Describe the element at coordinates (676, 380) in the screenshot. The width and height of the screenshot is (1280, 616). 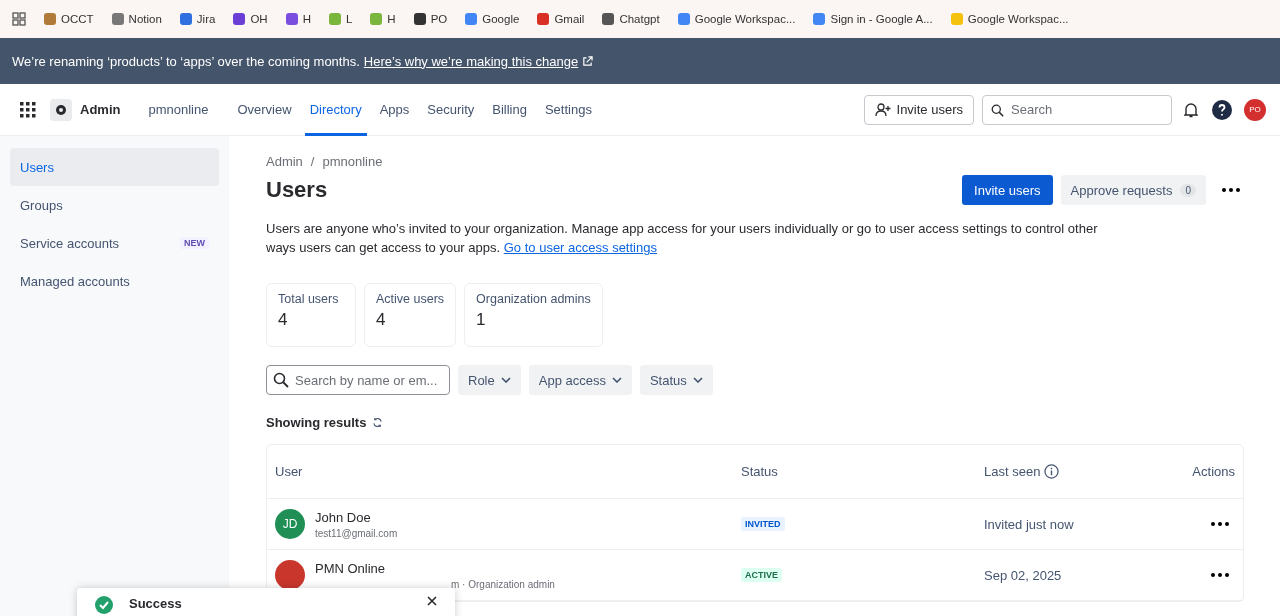
I see `filter-dropdown: Status` at that location.